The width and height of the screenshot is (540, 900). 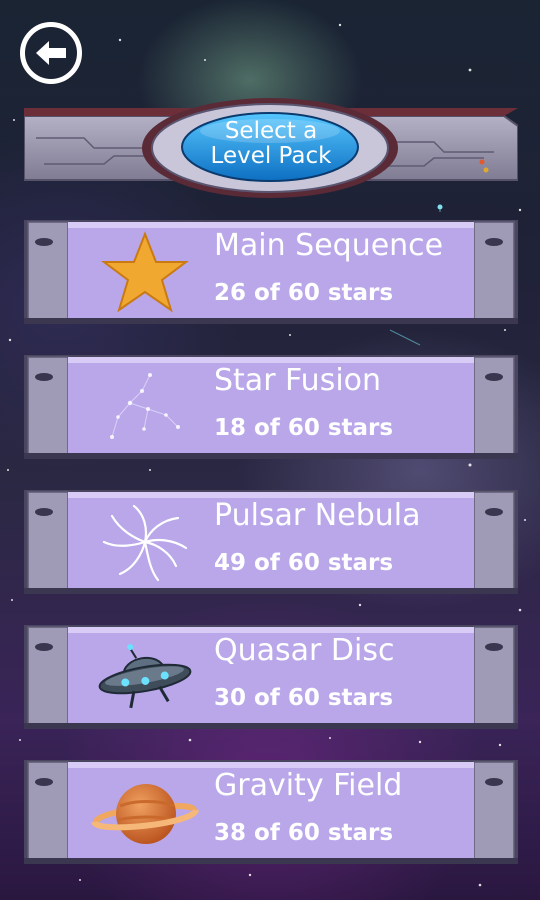 I want to click on level-pack-quasar-disc: Quasar Disc 30 of 60 stars, so click(x=271, y=677).